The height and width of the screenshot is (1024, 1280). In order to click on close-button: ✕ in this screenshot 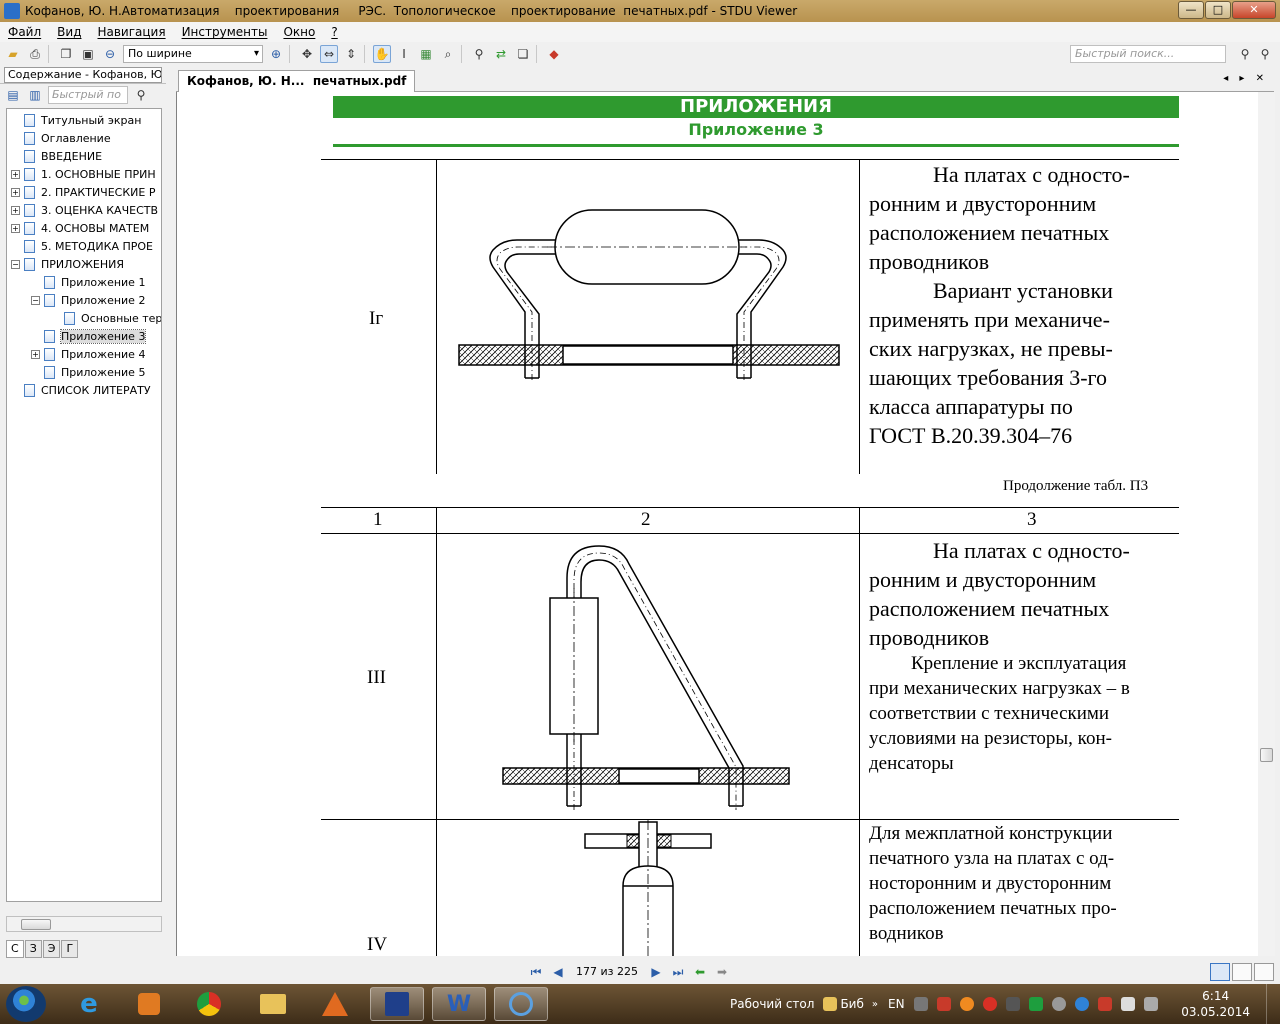, I will do `click(1254, 10)`.